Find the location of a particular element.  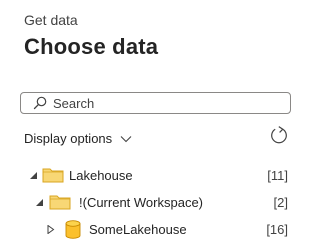

collapsed-caret-icon is located at coordinates (51, 229).